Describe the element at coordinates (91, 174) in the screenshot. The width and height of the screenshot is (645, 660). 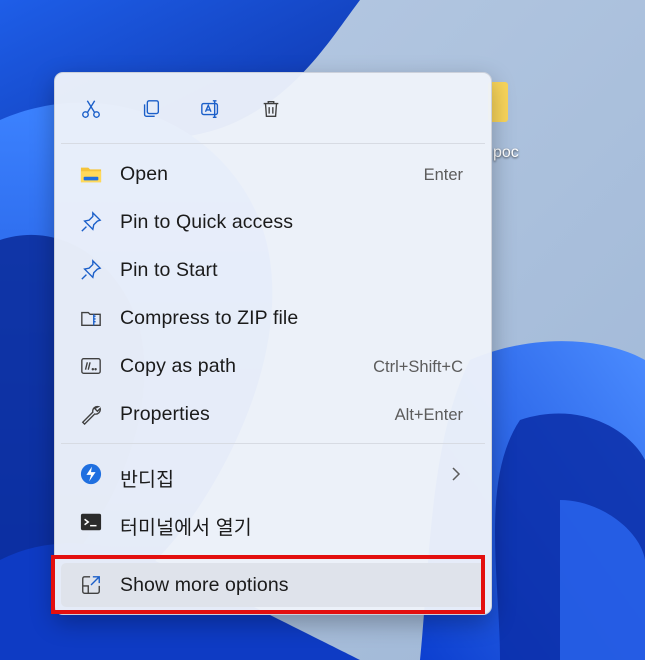
I see `folder-icon` at that location.